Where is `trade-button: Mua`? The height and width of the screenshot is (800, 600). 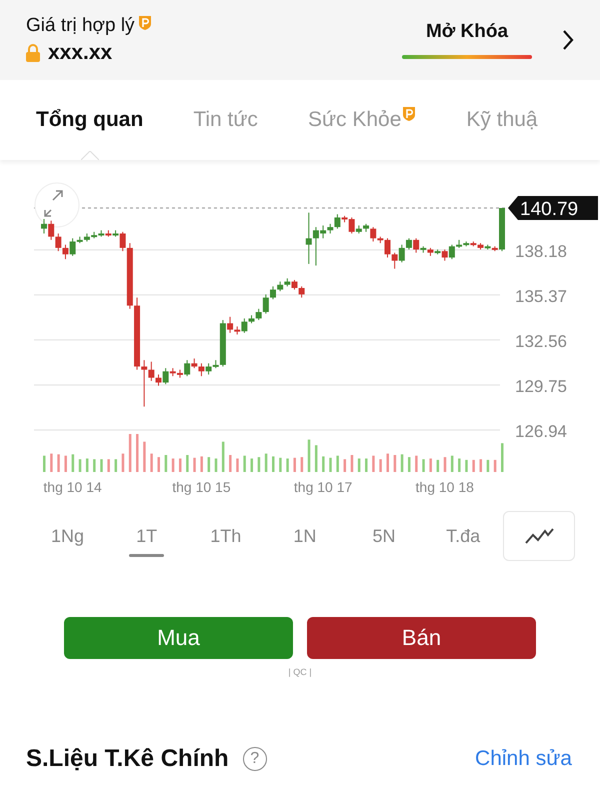 trade-button: Mua is located at coordinates (178, 638).